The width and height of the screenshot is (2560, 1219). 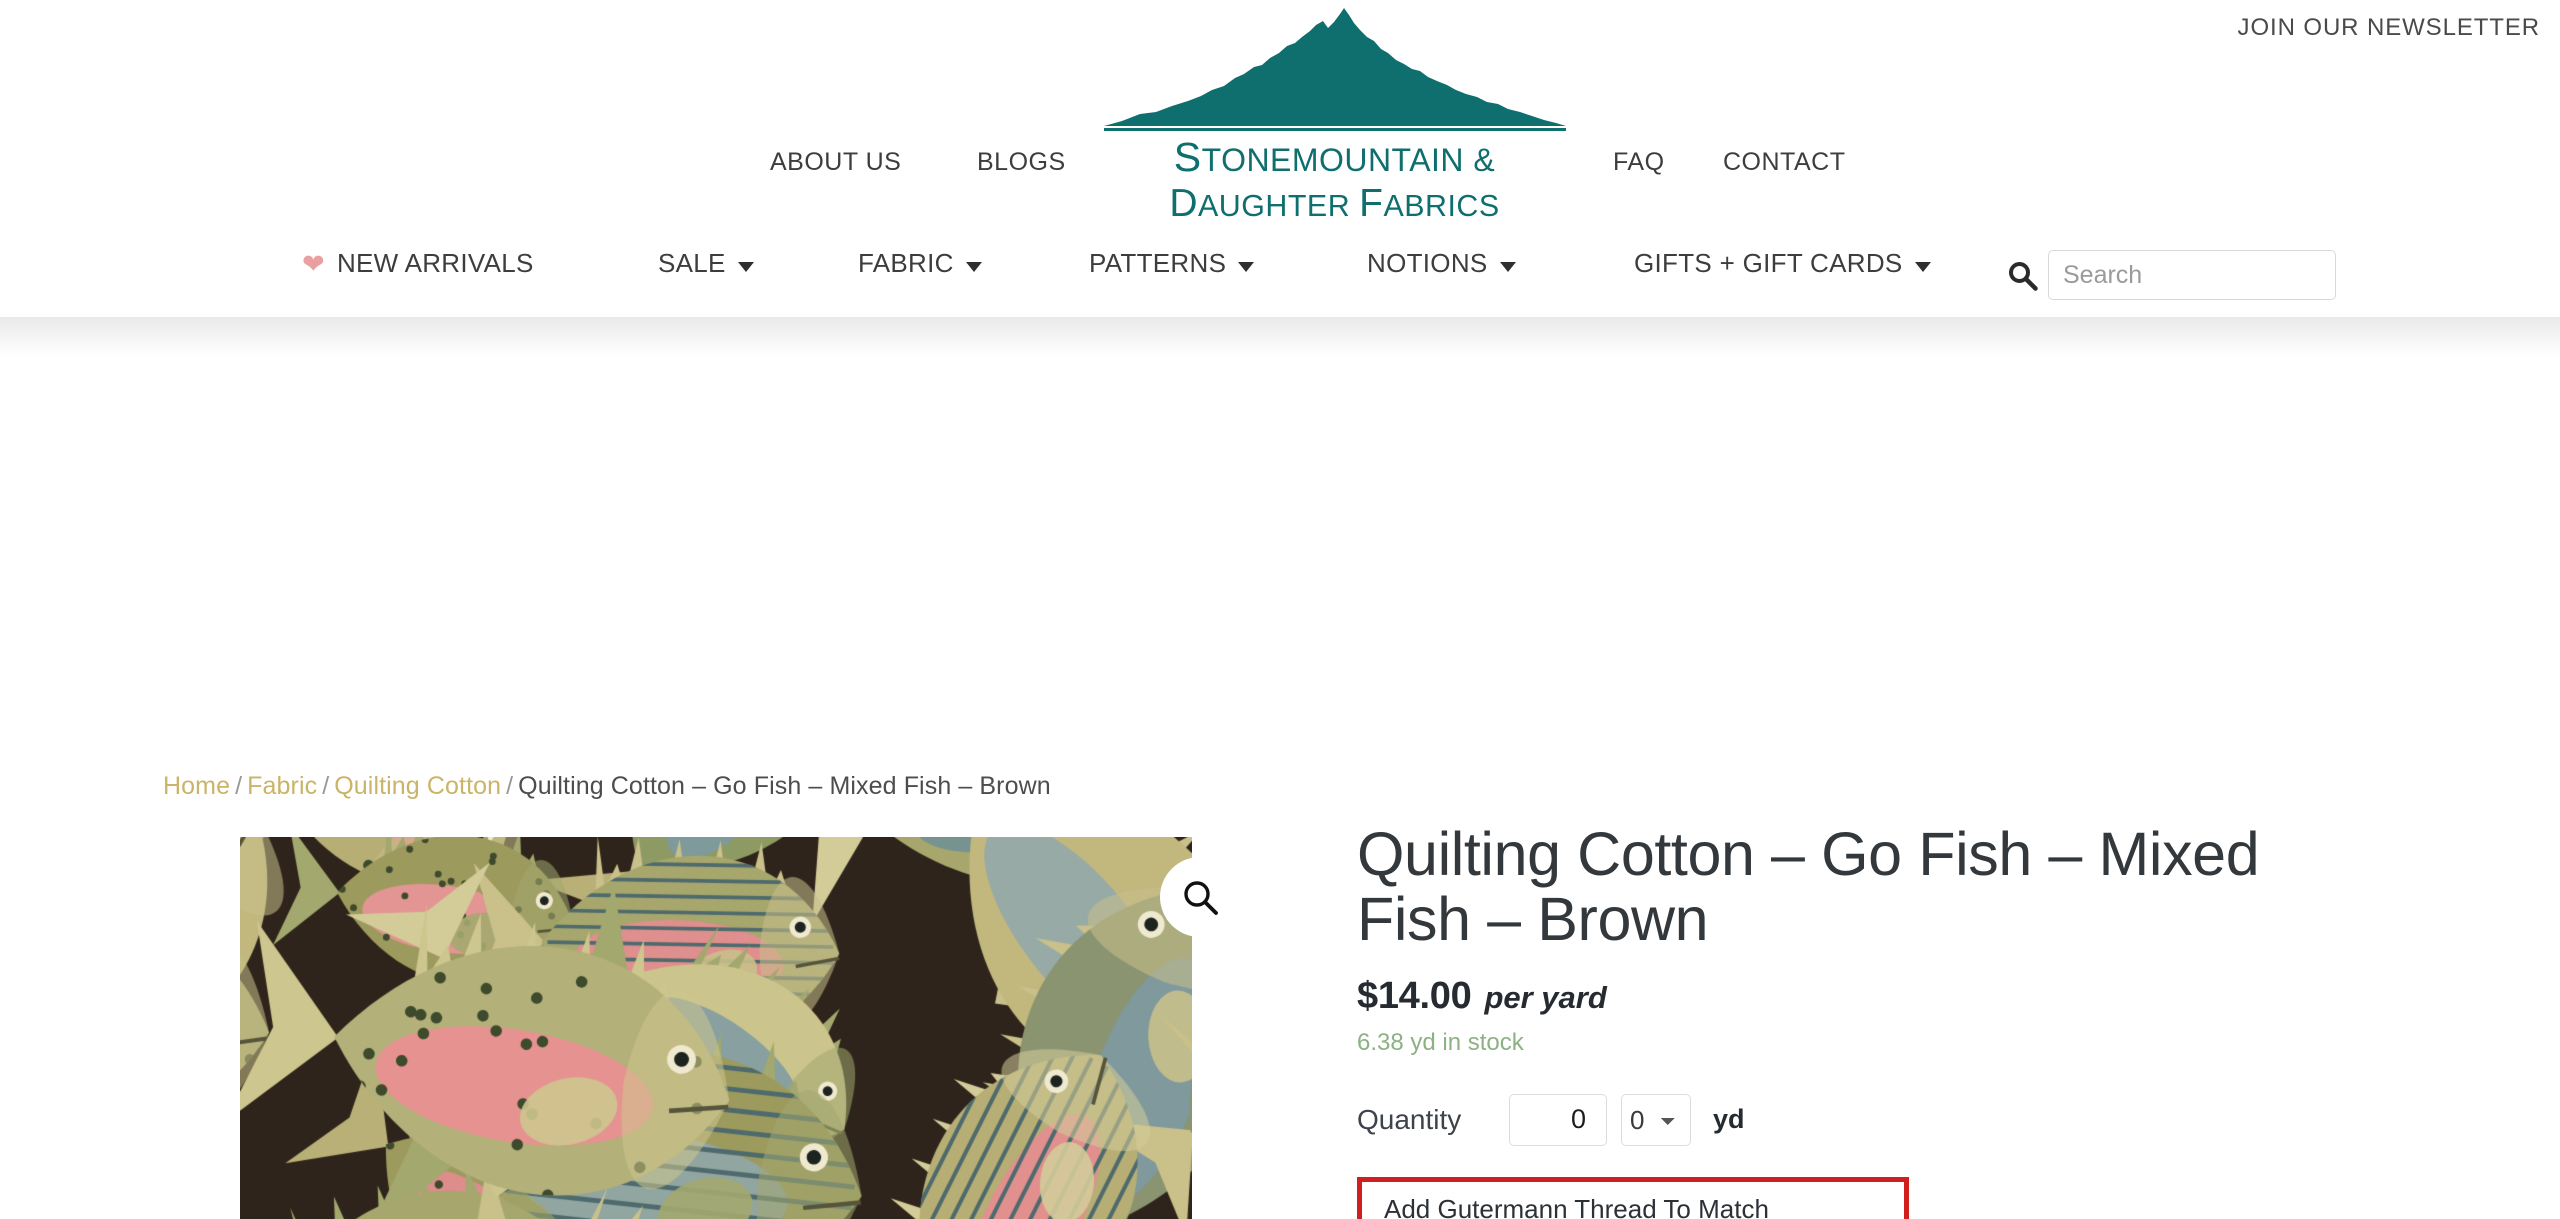 I want to click on quantity-row: Quantity 0 yd, so click(x=1897, y=1119).